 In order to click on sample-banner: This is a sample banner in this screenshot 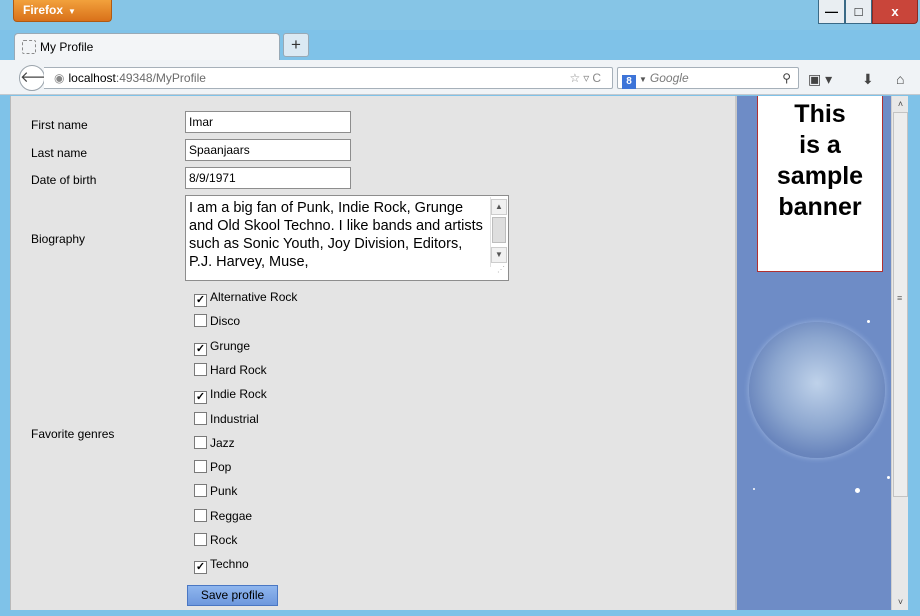, I will do `click(820, 184)`.